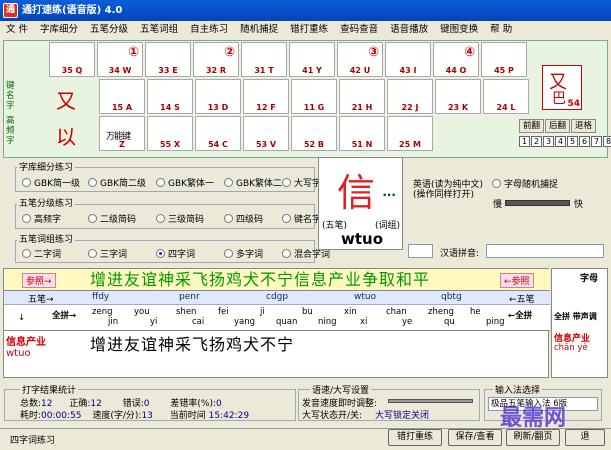 The height and width of the screenshot is (450, 611). Describe the element at coordinates (120, 59) in the screenshot. I see `keys-row1-1: 34 W ①` at that location.